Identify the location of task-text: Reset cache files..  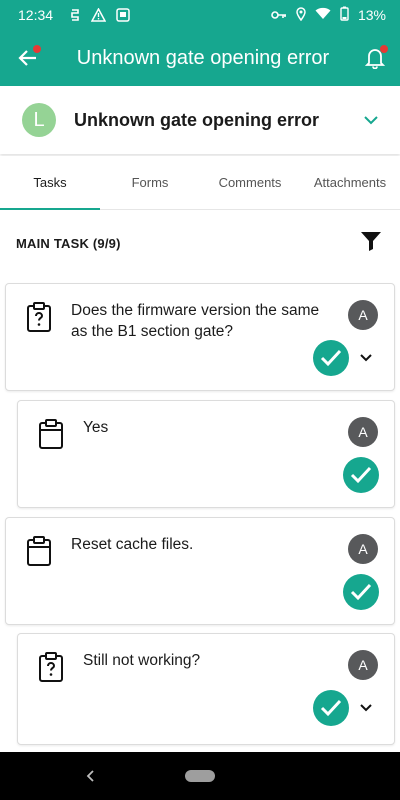
(132, 544).